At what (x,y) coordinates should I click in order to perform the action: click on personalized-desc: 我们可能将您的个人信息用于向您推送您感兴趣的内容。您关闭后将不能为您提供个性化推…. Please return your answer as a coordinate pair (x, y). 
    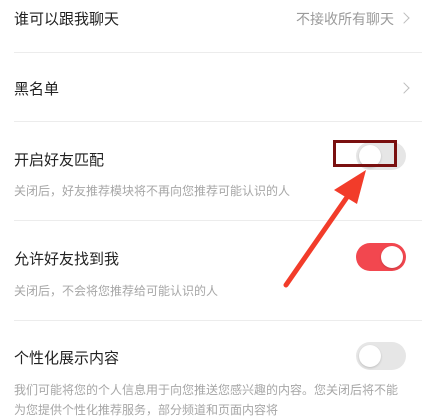
    Looking at the image, I should click on (206, 400).